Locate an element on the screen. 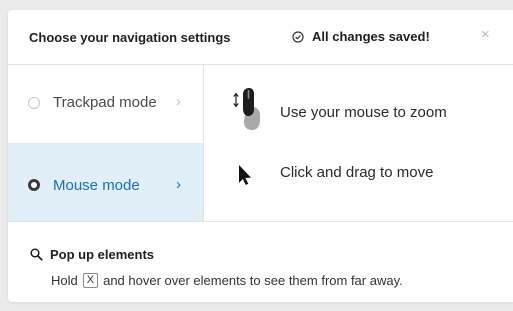  mouse-mode-label: Mouse mode is located at coordinates (96, 185).